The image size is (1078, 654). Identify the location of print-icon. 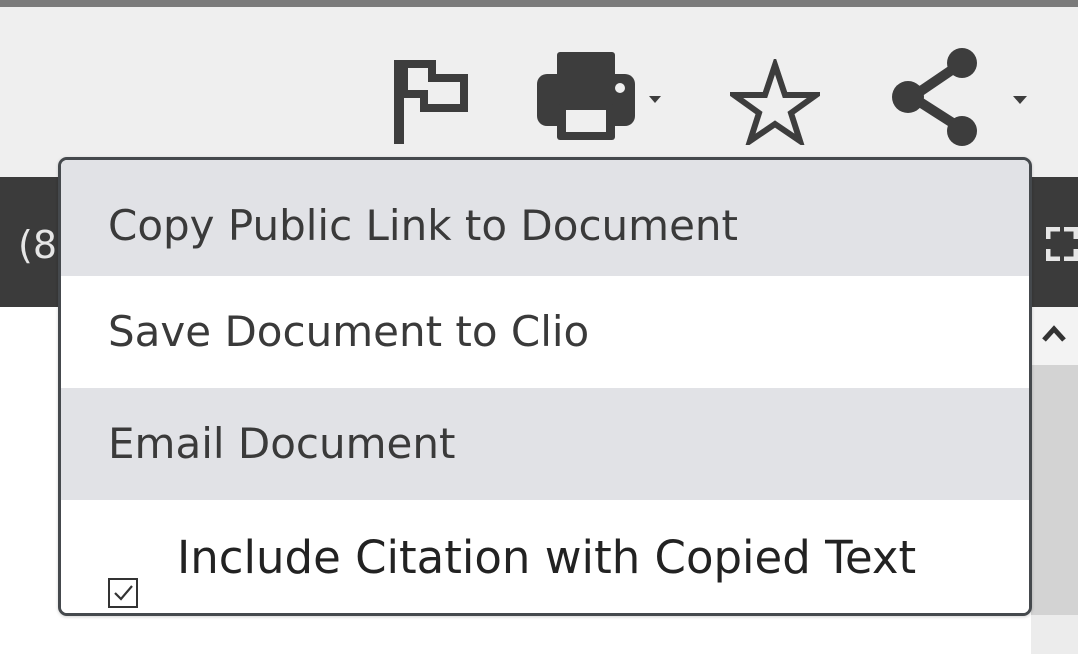
(599, 96).